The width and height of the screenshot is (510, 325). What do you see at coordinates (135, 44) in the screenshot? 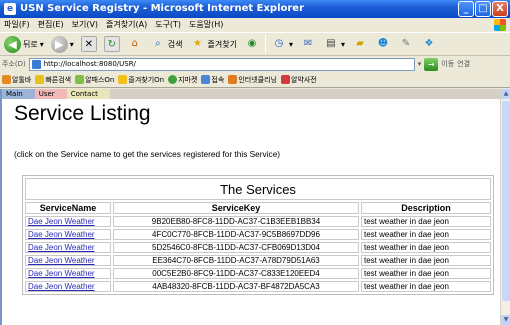
I see `home-button: ⌂` at bounding box center [135, 44].